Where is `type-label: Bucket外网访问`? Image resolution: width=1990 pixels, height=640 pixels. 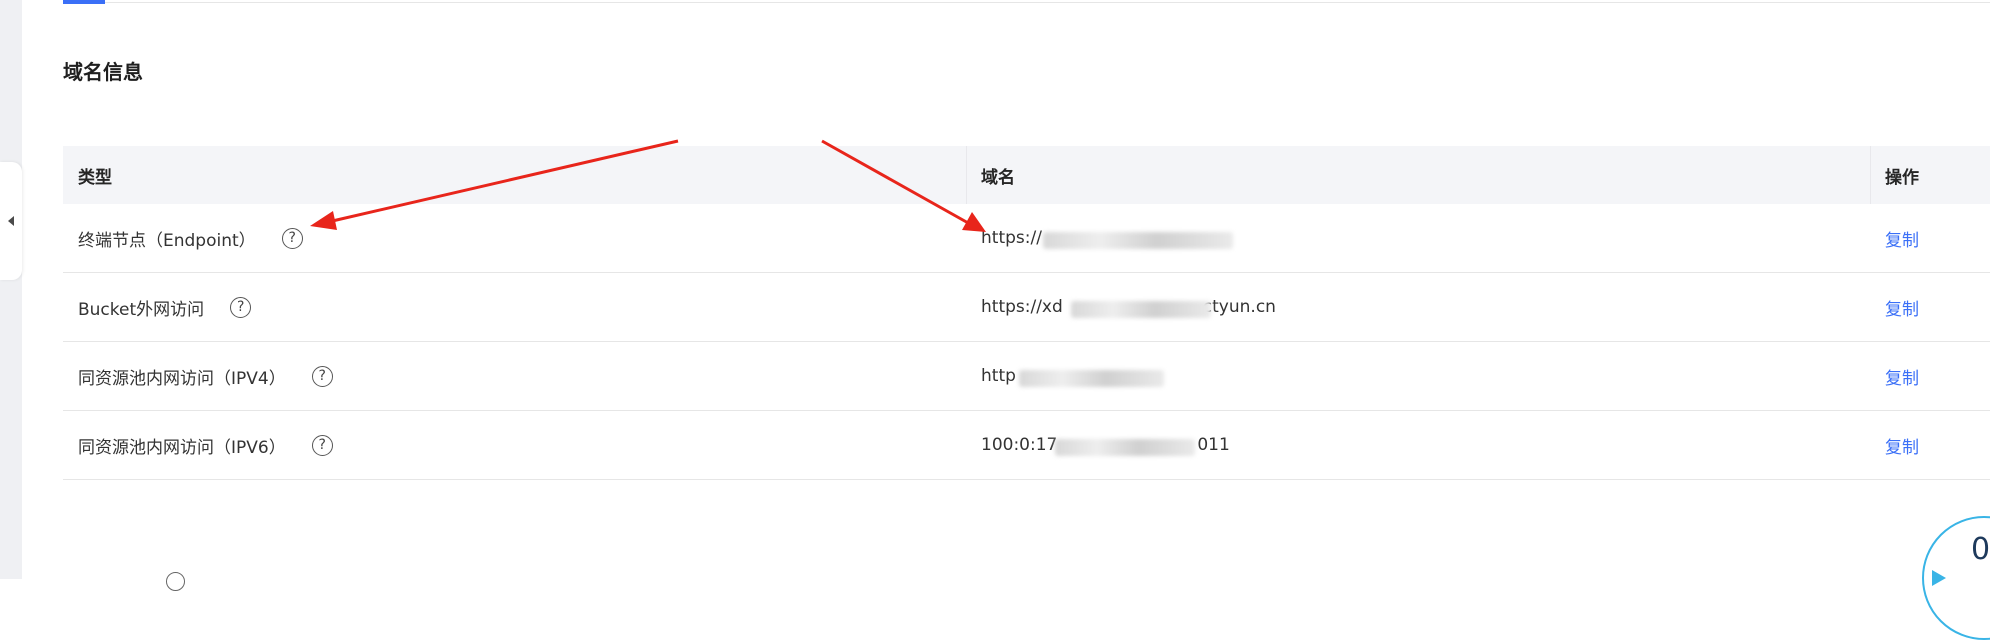 type-label: Bucket外网访问 is located at coordinates (141, 309).